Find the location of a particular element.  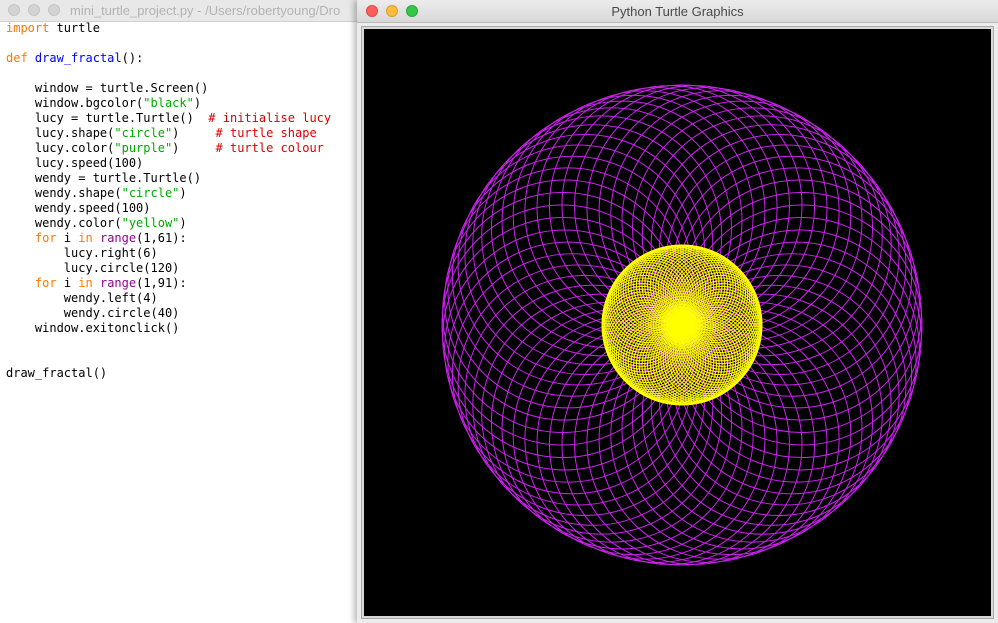

zoom-window-icon is located at coordinates (54, 10).